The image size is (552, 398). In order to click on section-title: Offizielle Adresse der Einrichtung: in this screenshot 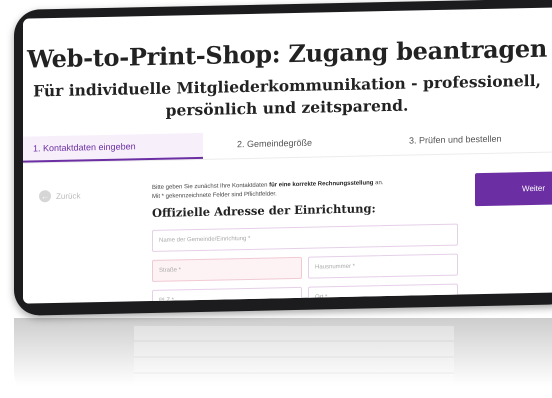, I will do `click(264, 210)`.